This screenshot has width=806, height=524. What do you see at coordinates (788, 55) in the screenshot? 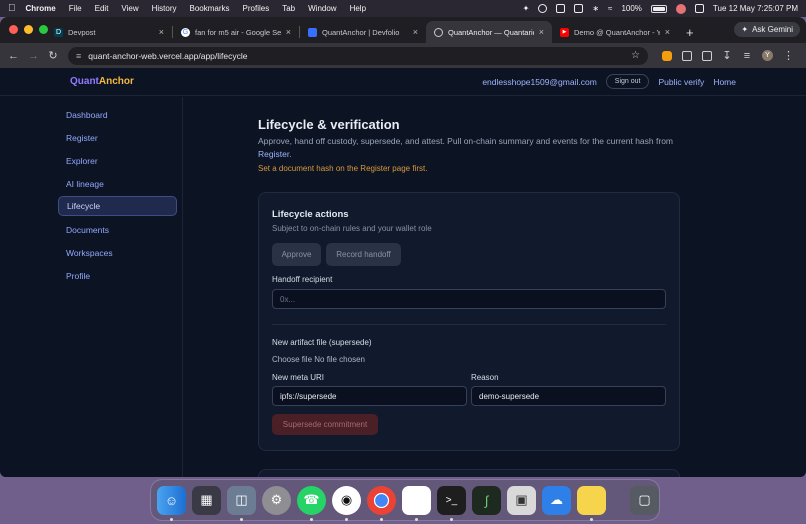
I see `kebab-menu-icon: ⋮` at bounding box center [788, 55].